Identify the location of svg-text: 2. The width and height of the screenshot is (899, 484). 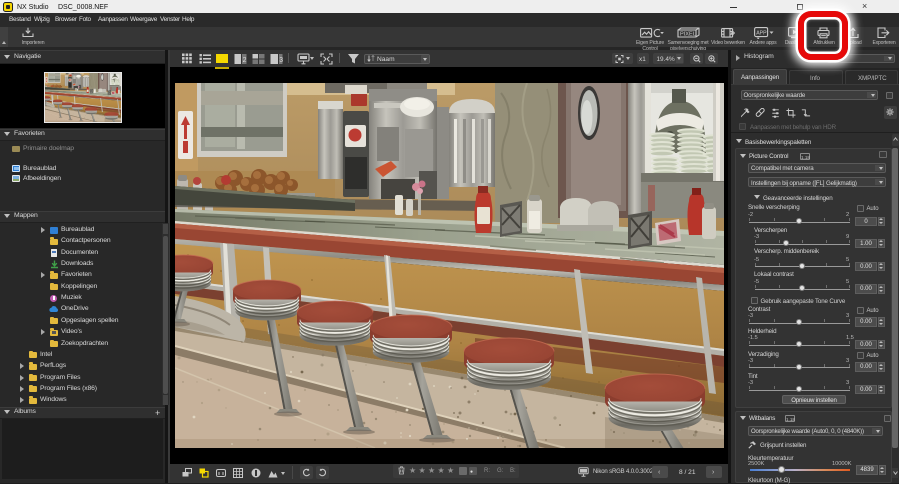
(245, 60).